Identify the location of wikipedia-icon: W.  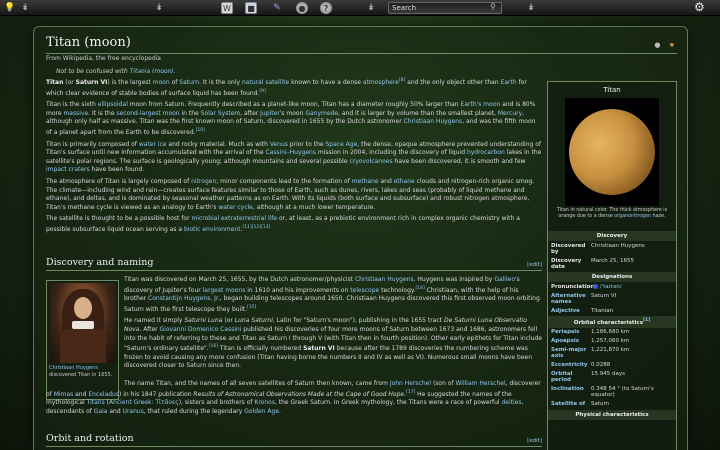
(227, 8).